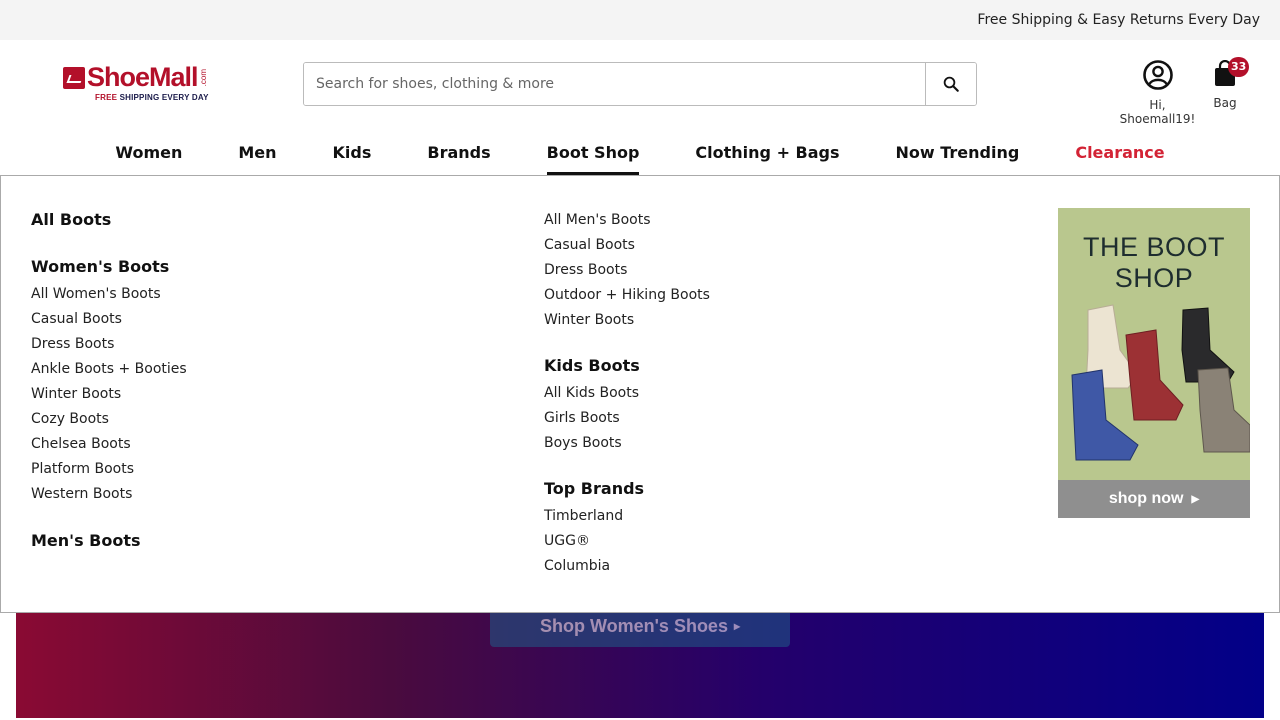  I want to click on womens-link: Ankle Boots + Booties, so click(181, 369).